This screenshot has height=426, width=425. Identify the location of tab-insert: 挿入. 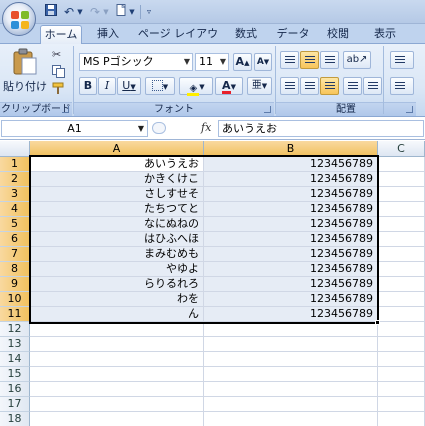
(108, 34).